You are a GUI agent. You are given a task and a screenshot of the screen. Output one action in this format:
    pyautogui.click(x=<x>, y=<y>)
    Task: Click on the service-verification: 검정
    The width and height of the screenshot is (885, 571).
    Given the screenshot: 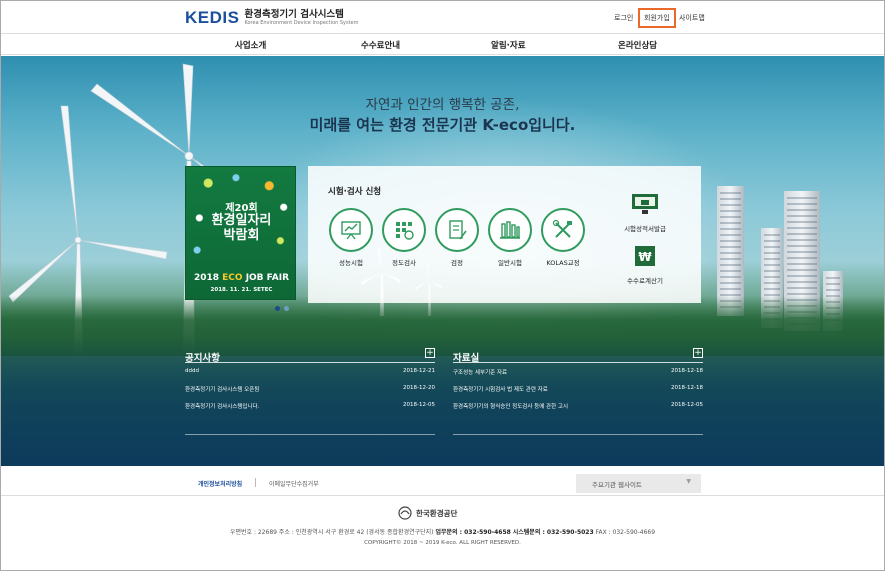 What is the action you would take?
    pyautogui.click(x=457, y=237)
    